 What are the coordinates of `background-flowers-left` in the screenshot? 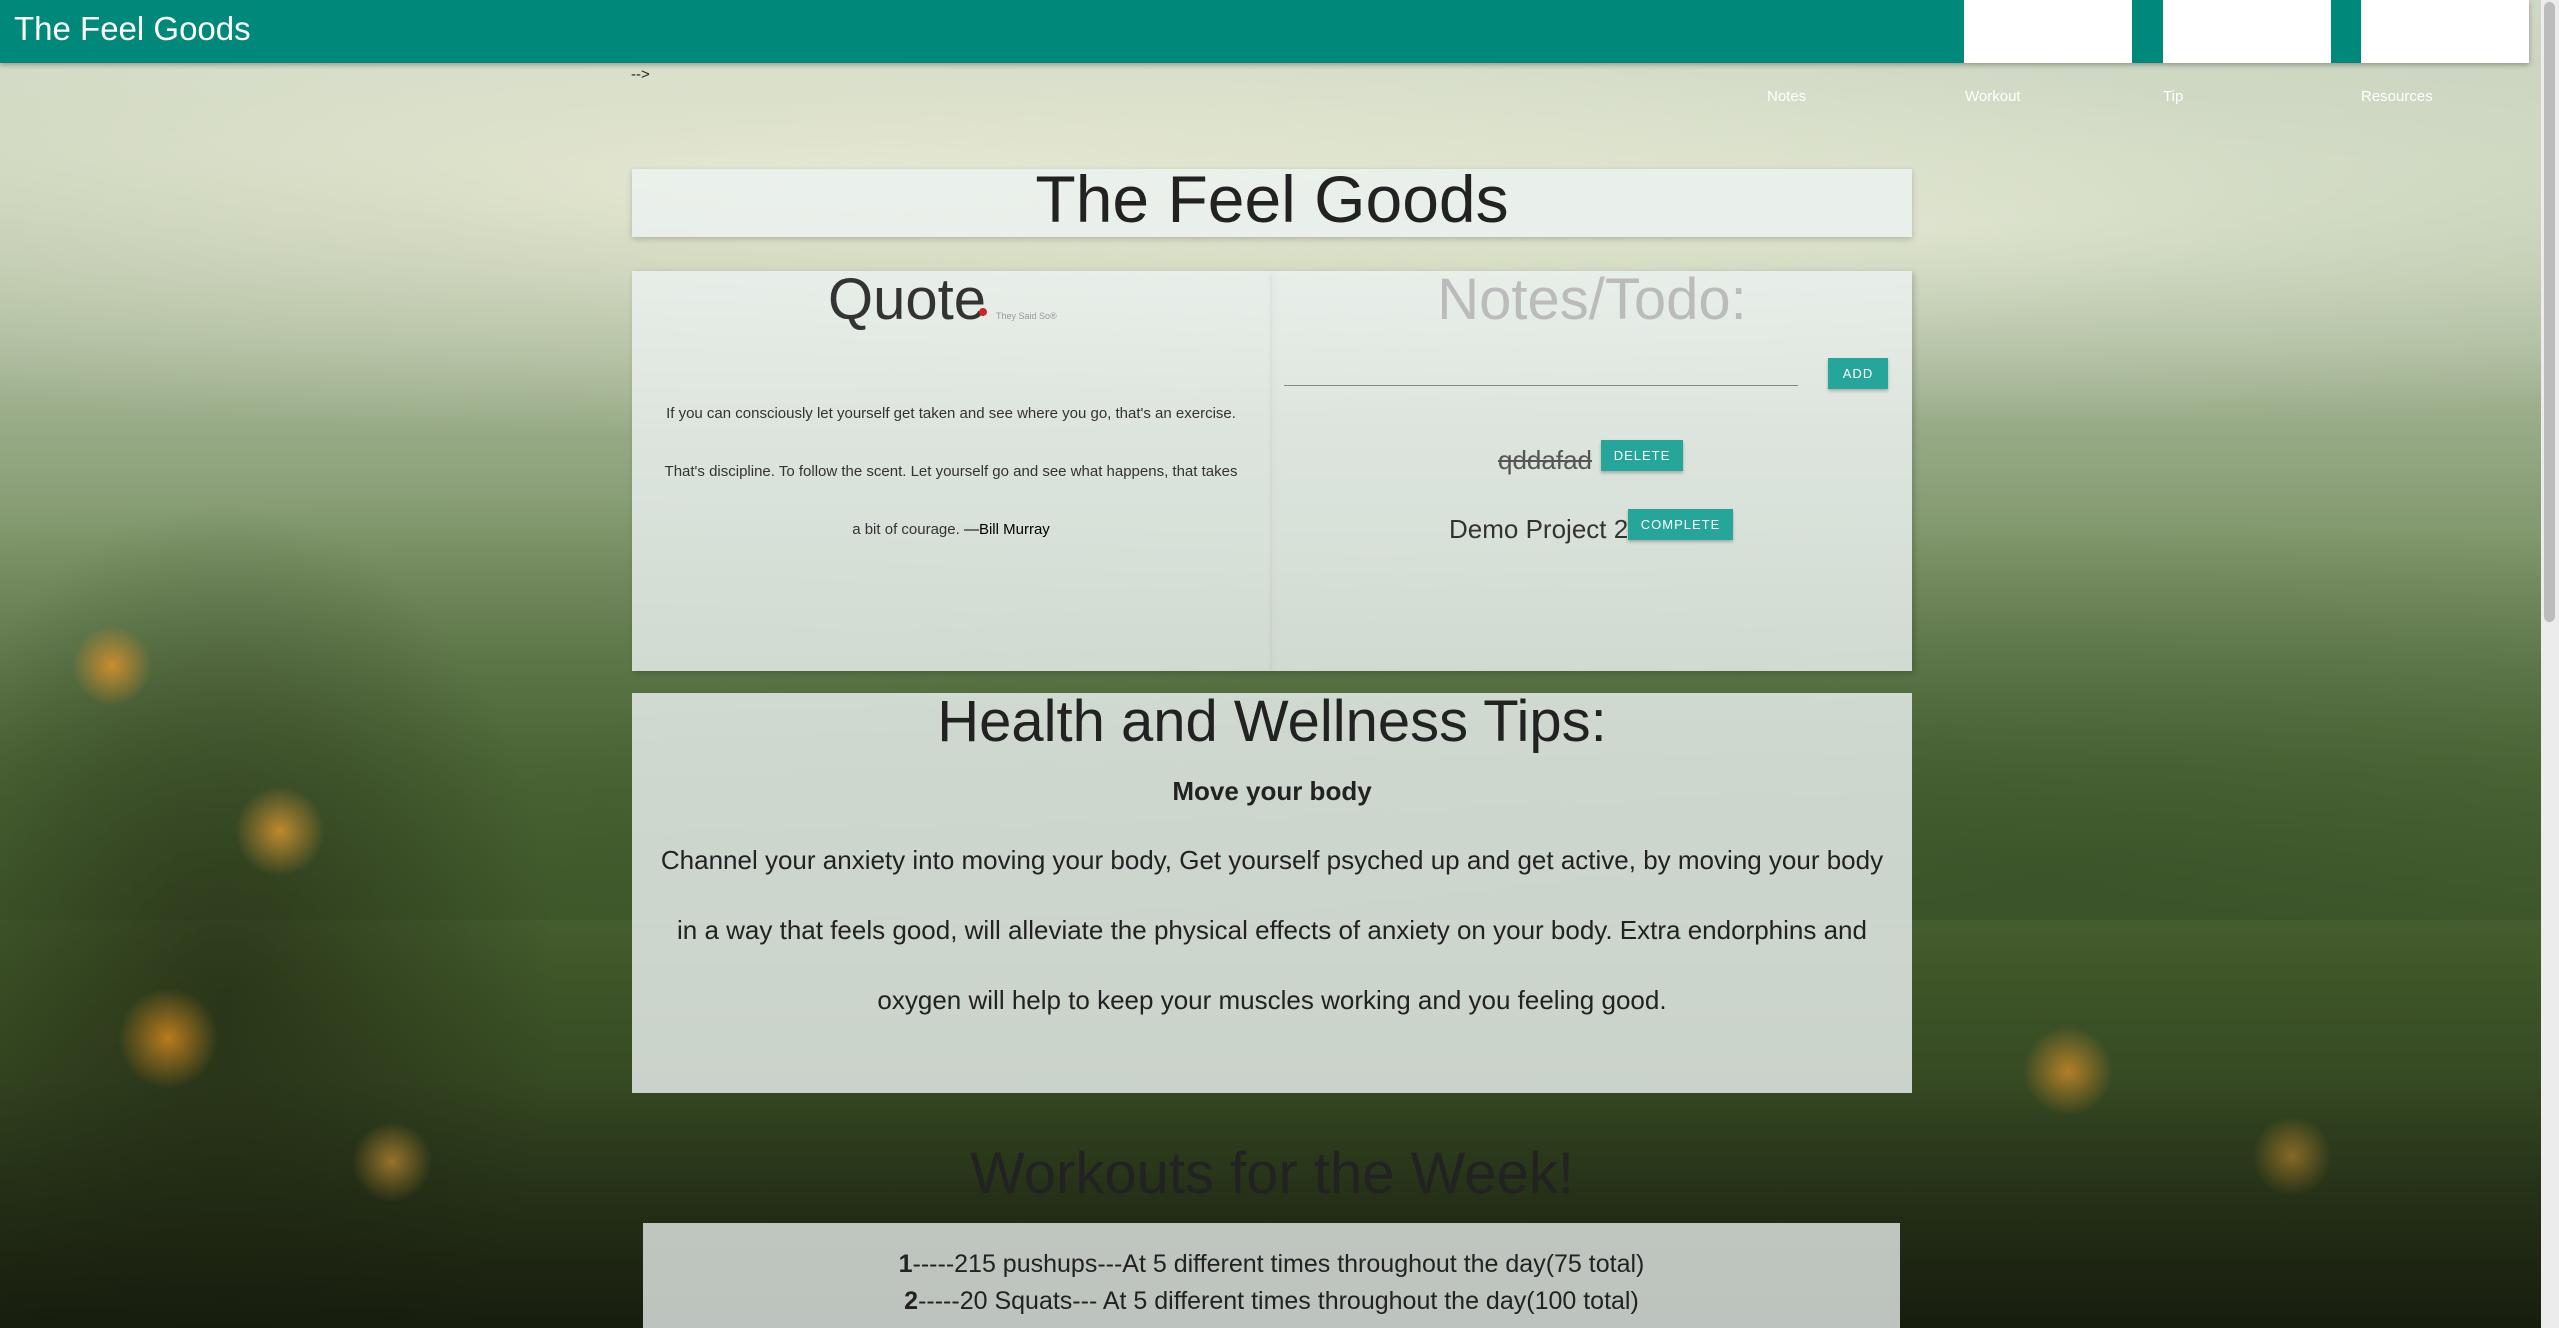 It's located at (280, 914).